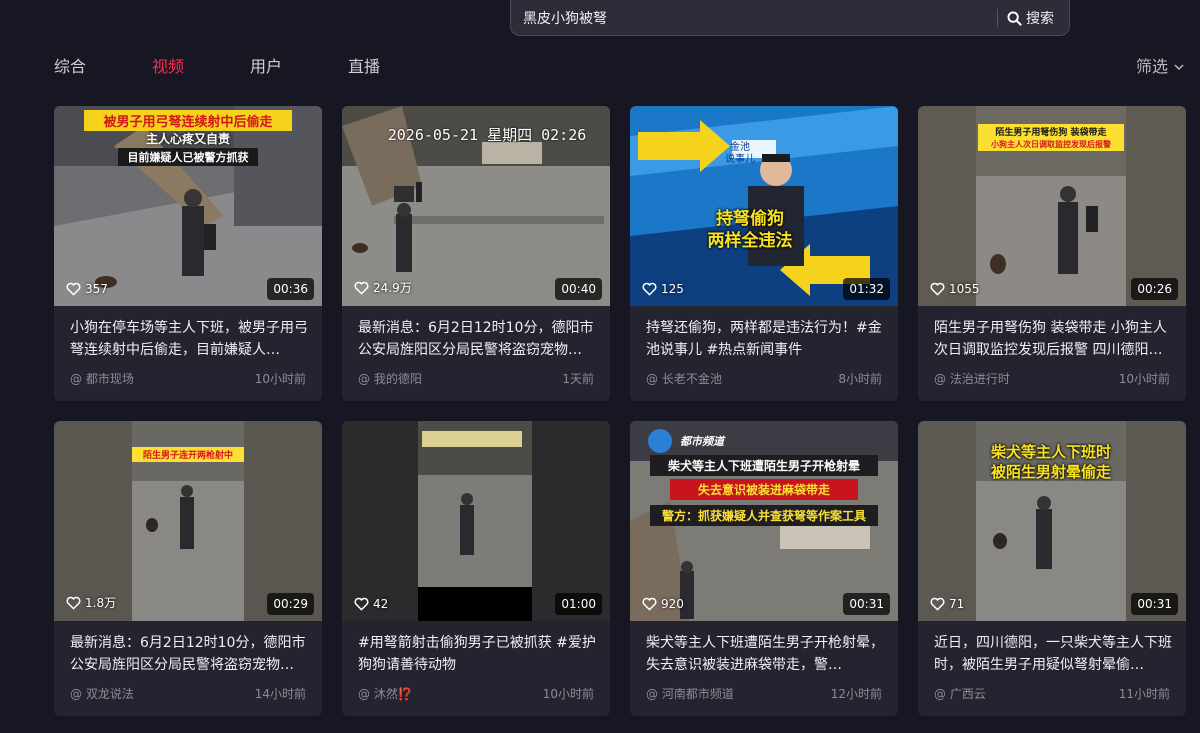 This screenshot has height=733, width=1200. What do you see at coordinates (102, 378) in the screenshot?
I see `video-author: @ 都市现场` at bounding box center [102, 378].